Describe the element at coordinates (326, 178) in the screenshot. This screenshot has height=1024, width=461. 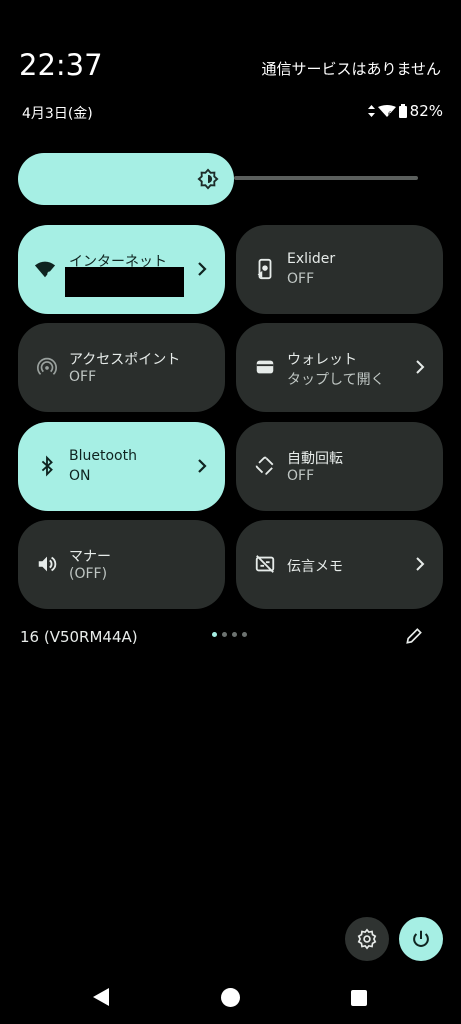
I see `brightness-slider-track` at that location.